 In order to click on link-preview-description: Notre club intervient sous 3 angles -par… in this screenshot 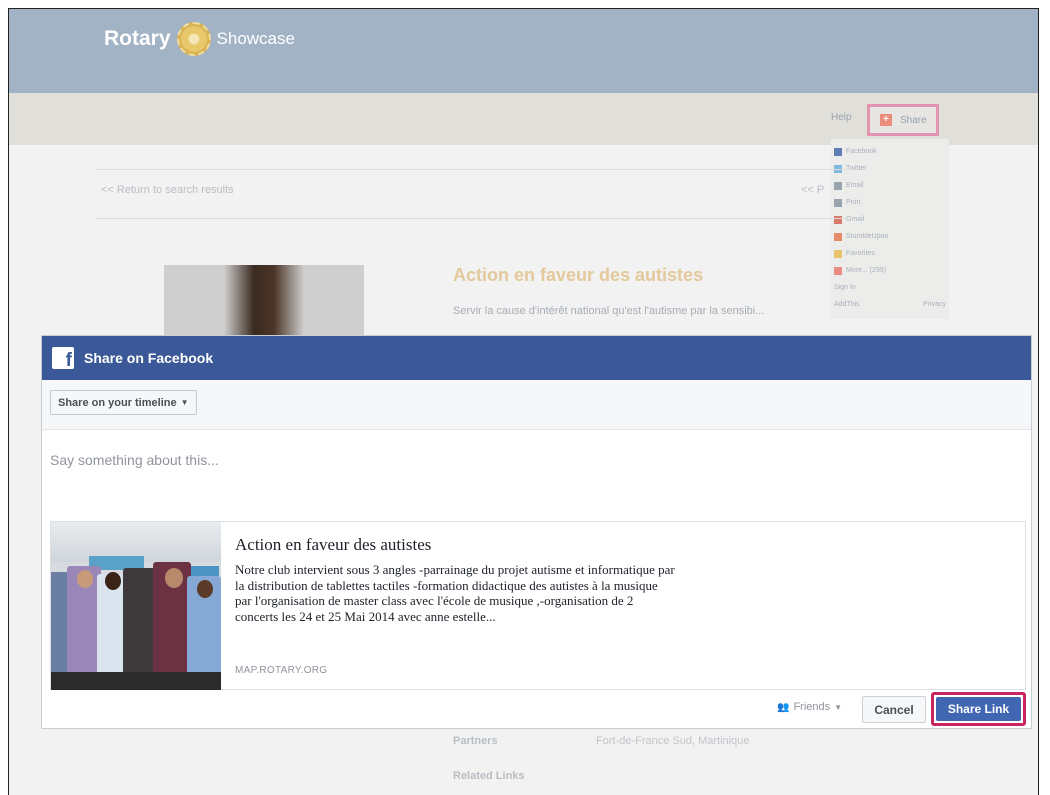, I will do `click(455, 593)`.